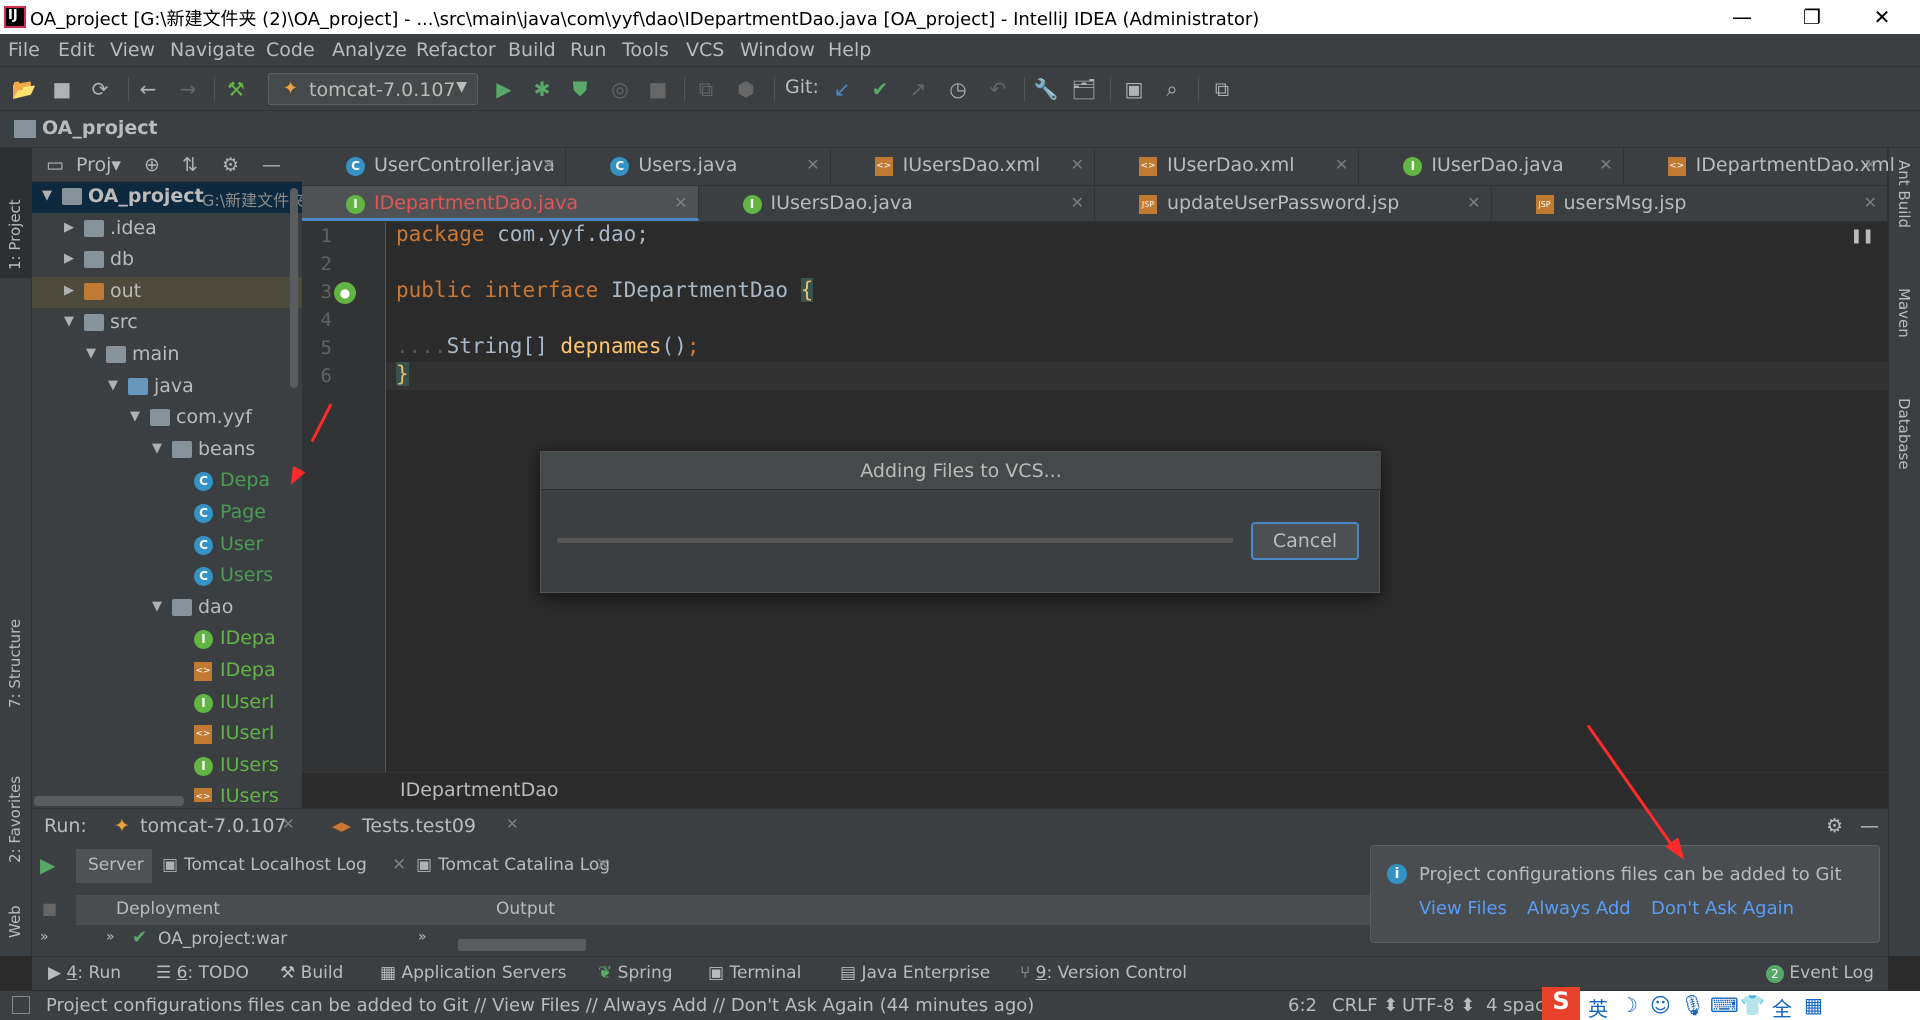 This screenshot has height=1020, width=1920. What do you see at coordinates (167, 545) in the screenshot?
I see `tree-item: C User` at bounding box center [167, 545].